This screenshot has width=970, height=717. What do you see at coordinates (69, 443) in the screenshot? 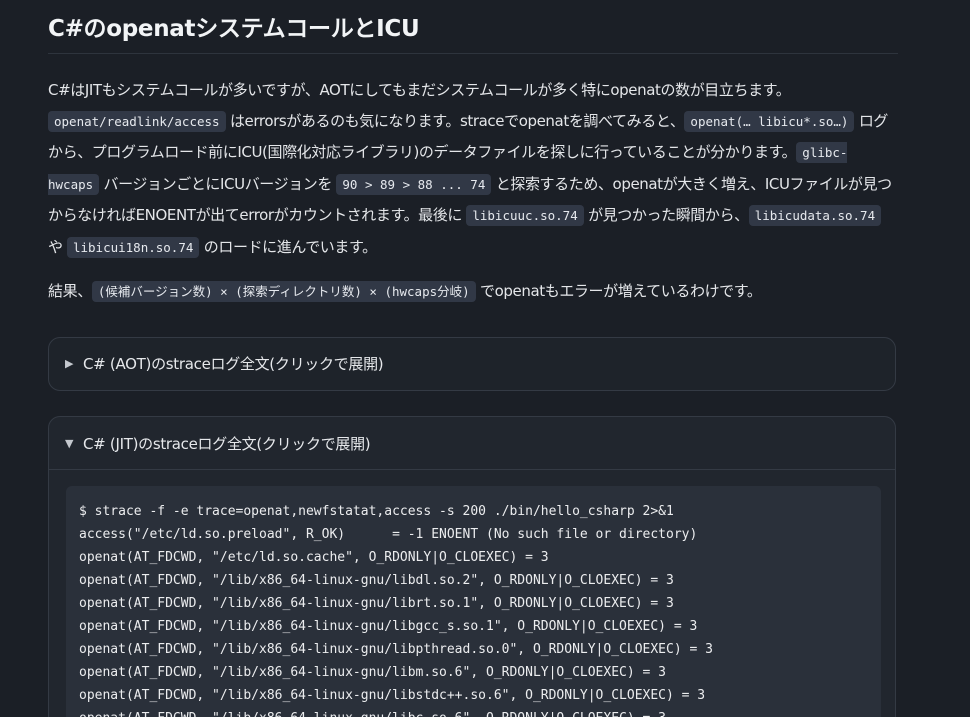
I see `triangle-down-icon: ▼` at bounding box center [69, 443].